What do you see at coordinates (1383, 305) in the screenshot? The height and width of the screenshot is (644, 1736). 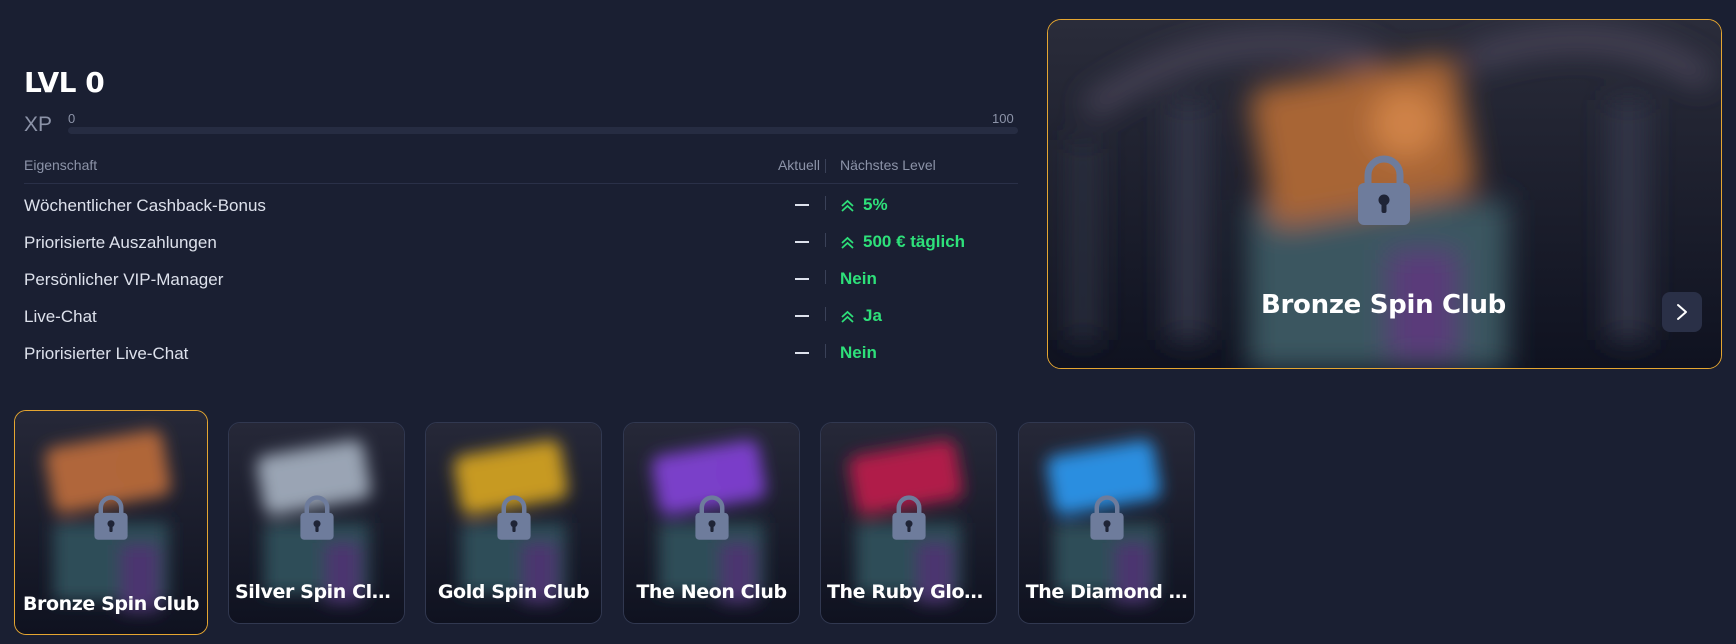 I see `featured-tier-name: Bronze Spin Club` at bounding box center [1383, 305].